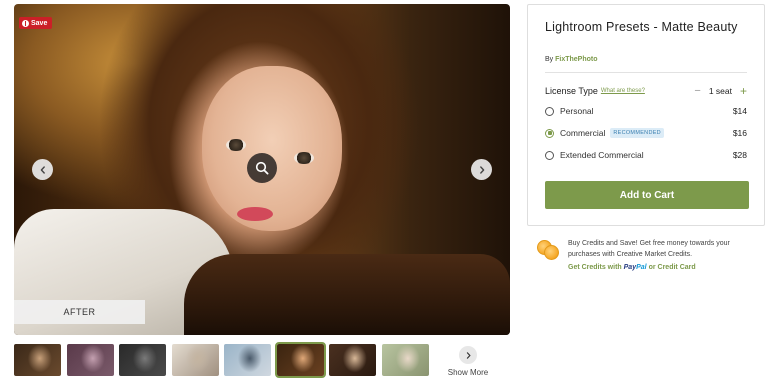 The image size is (770, 383). Describe the element at coordinates (646, 111) in the screenshot. I see `license-option-personal: Personal $14` at that location.